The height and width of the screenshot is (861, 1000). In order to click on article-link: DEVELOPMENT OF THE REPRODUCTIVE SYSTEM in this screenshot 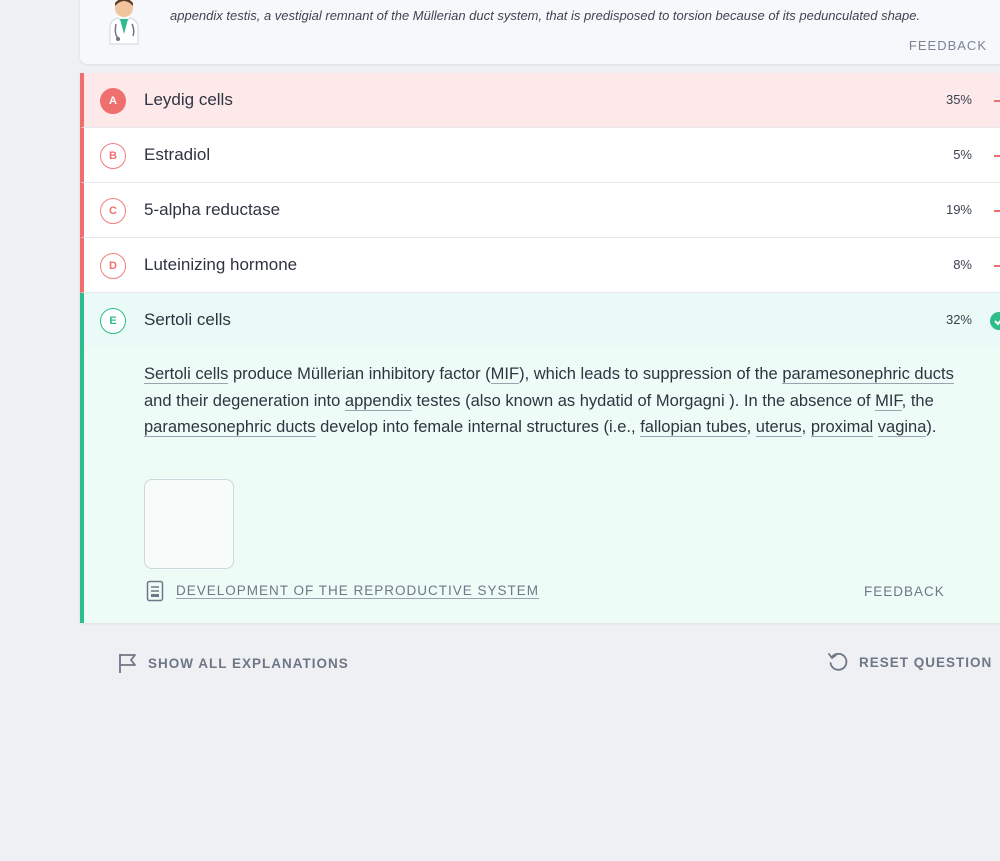, I will do `click(343, 591)`.